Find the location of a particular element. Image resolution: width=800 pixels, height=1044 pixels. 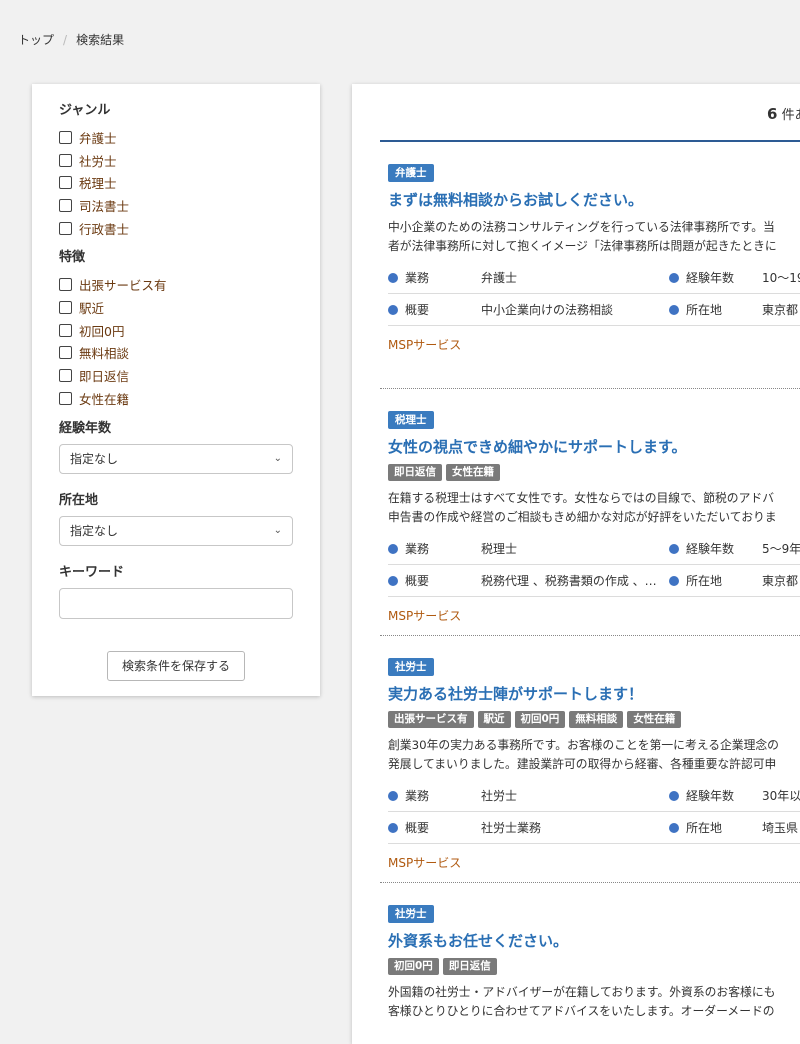

info-value: 東京都 is located at coordinates (780, 310).